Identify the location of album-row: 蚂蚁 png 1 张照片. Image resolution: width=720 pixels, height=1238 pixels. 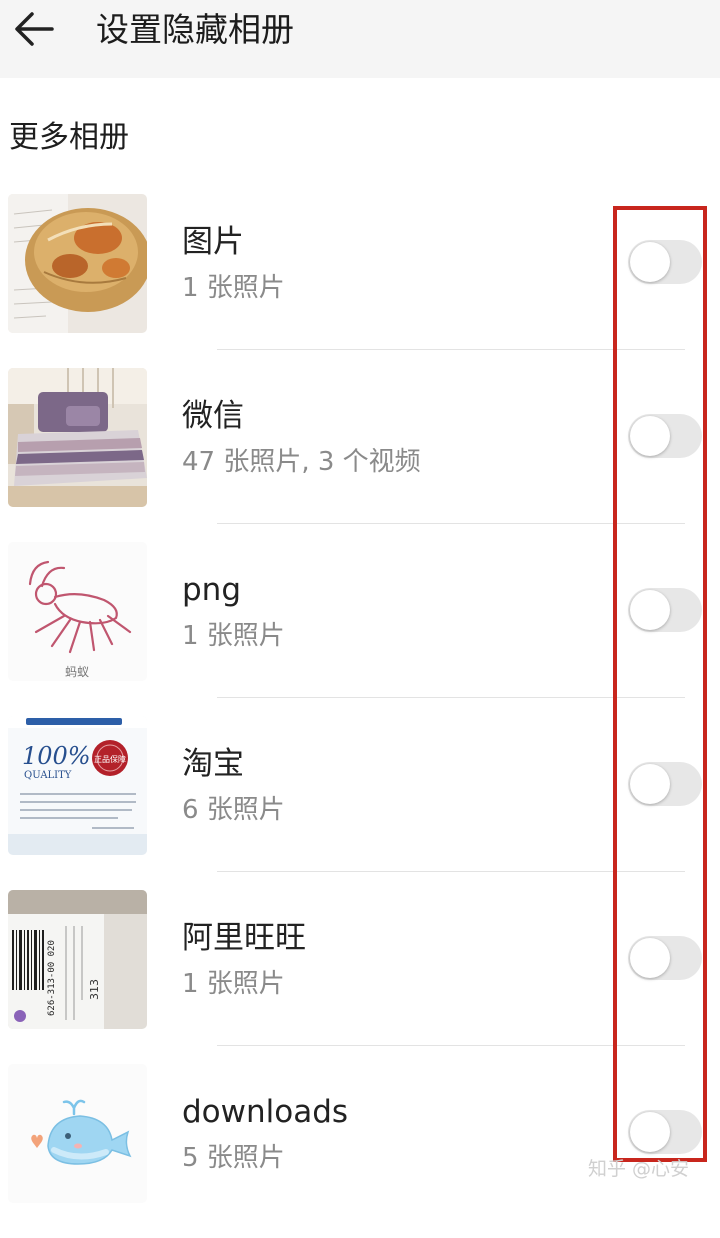
(360, 629).